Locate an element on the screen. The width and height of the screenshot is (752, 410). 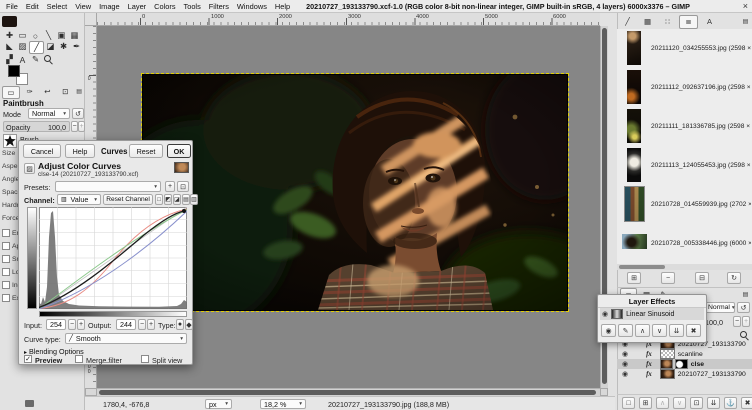
input-field: 254 is located at coordinates (56, 324).